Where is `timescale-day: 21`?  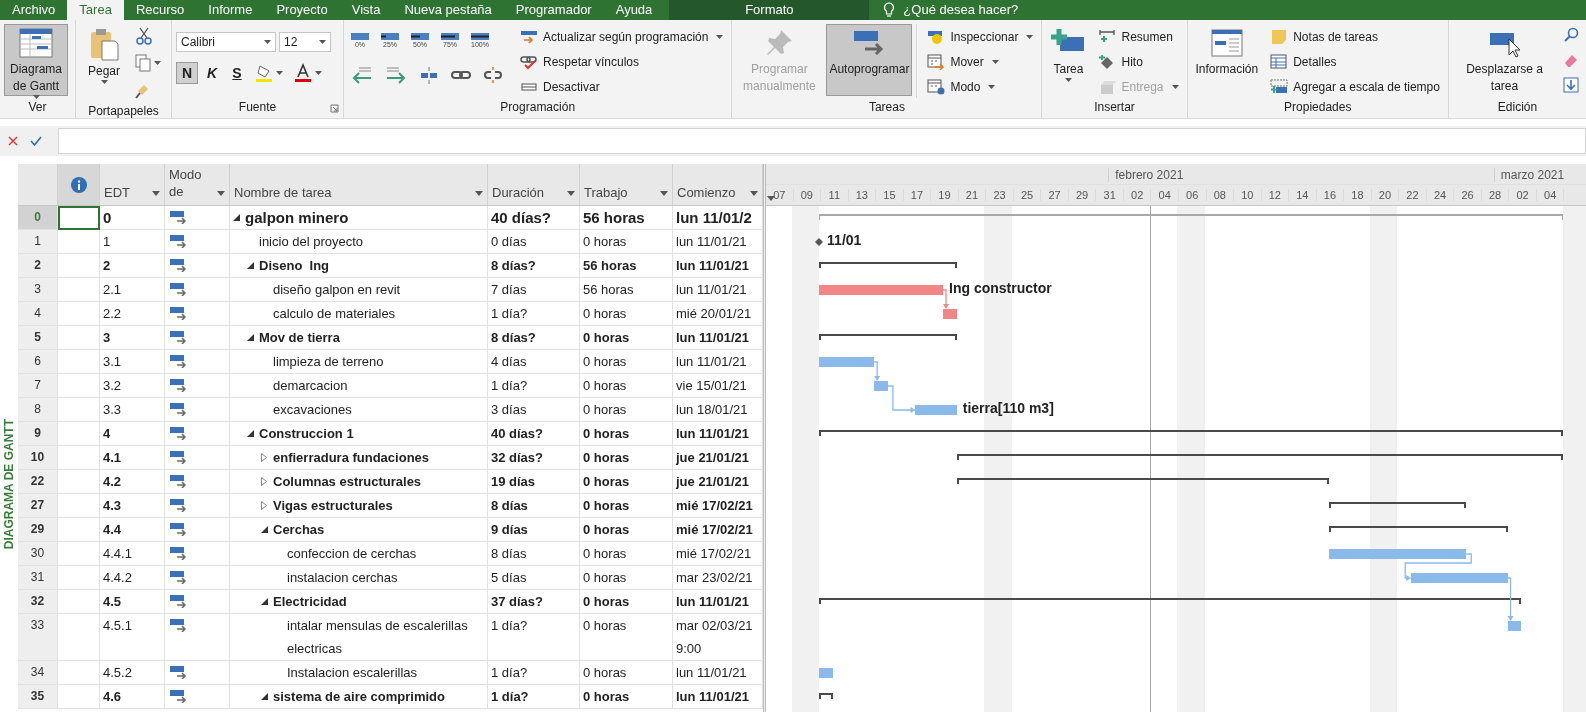 timescale-day: 21 is located at coordinates (972, 194).